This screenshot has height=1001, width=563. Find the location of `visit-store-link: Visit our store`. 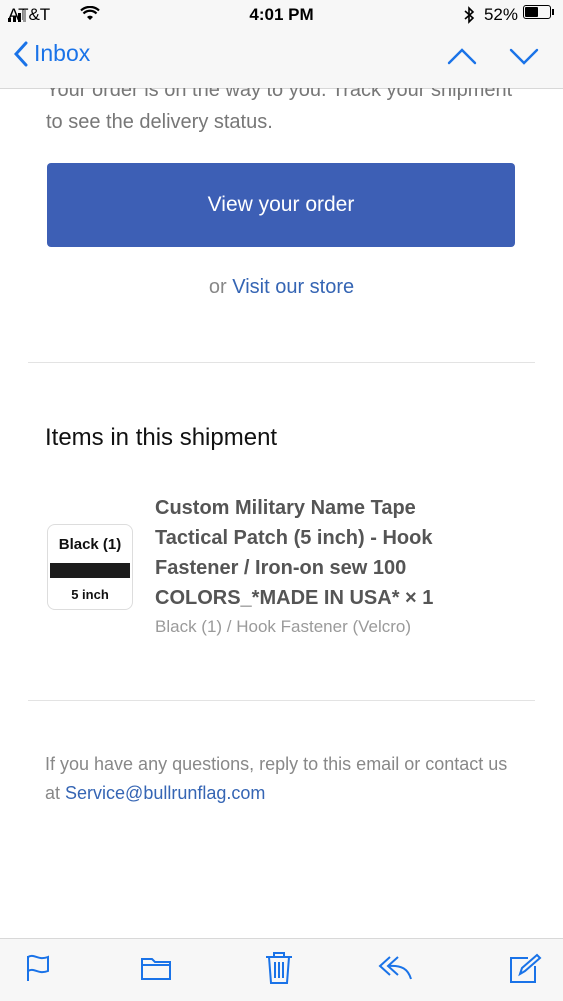

visit-store-link: Visit our store is located at coordinates (293, 287).